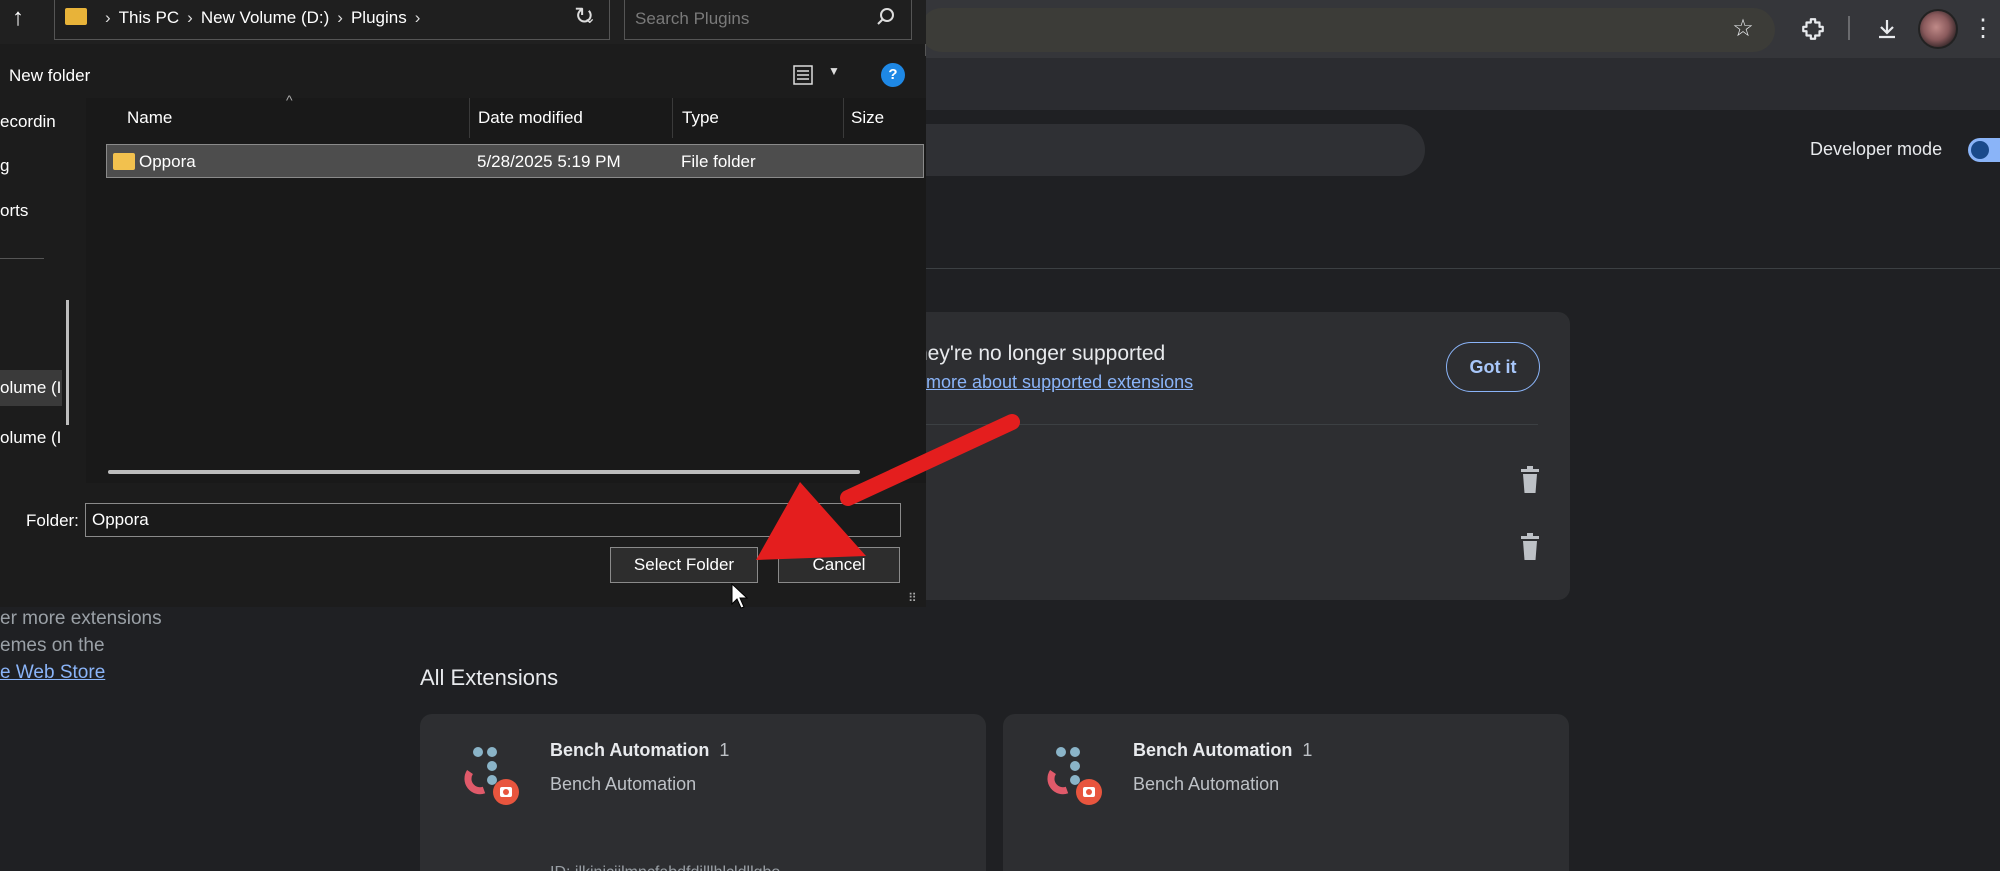 The image size is (2000, 871). I want to click on toolbar-separator, so click(1849, 28).